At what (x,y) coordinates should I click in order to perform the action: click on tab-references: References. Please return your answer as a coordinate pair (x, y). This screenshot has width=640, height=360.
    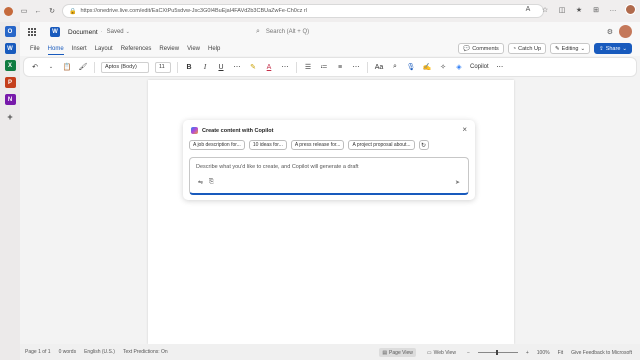
    Looking at the image, I should click on (136, 49).